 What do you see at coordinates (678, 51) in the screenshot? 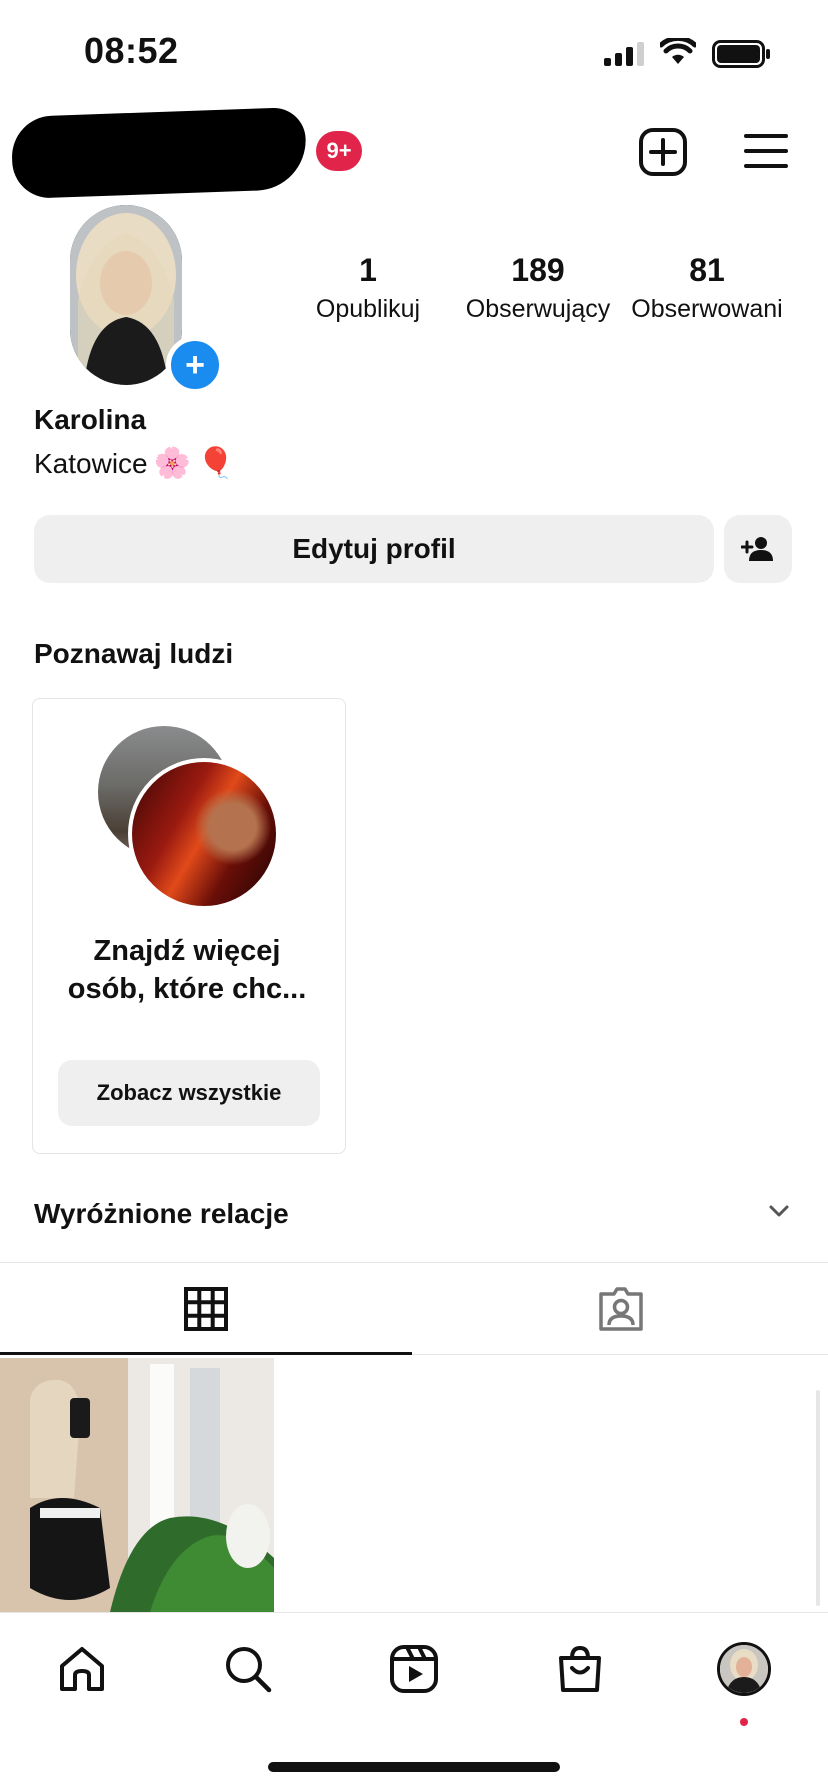
I see `wifi-icon` at bounding box center [678, 51].